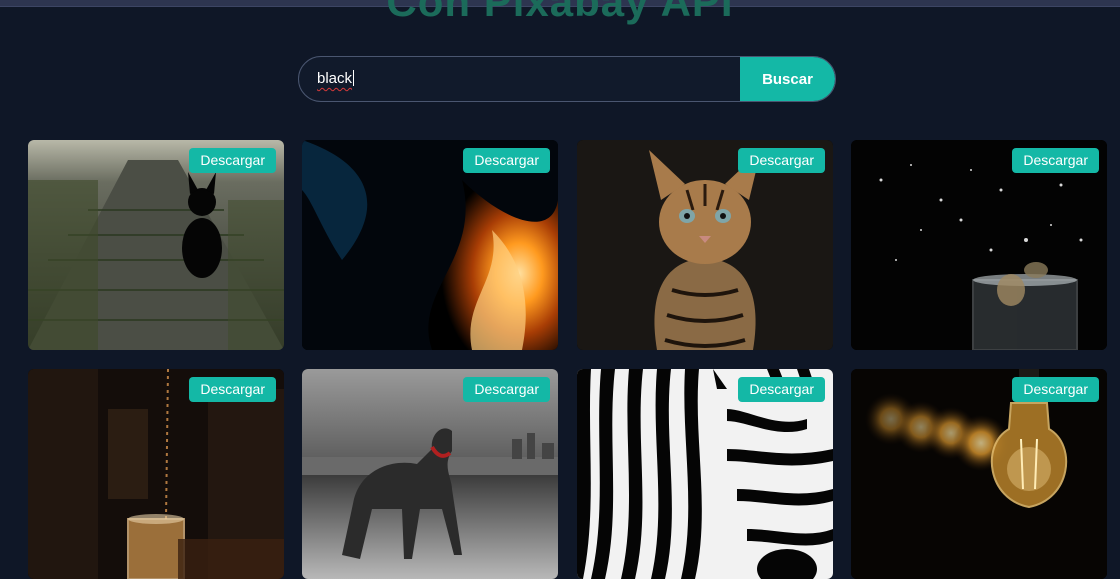 This screenshot has height=579, width=1120. Describe the element at coordinates (979, 245) in the screenshot. I see `image-card-water-splash: Descargar` at that location.